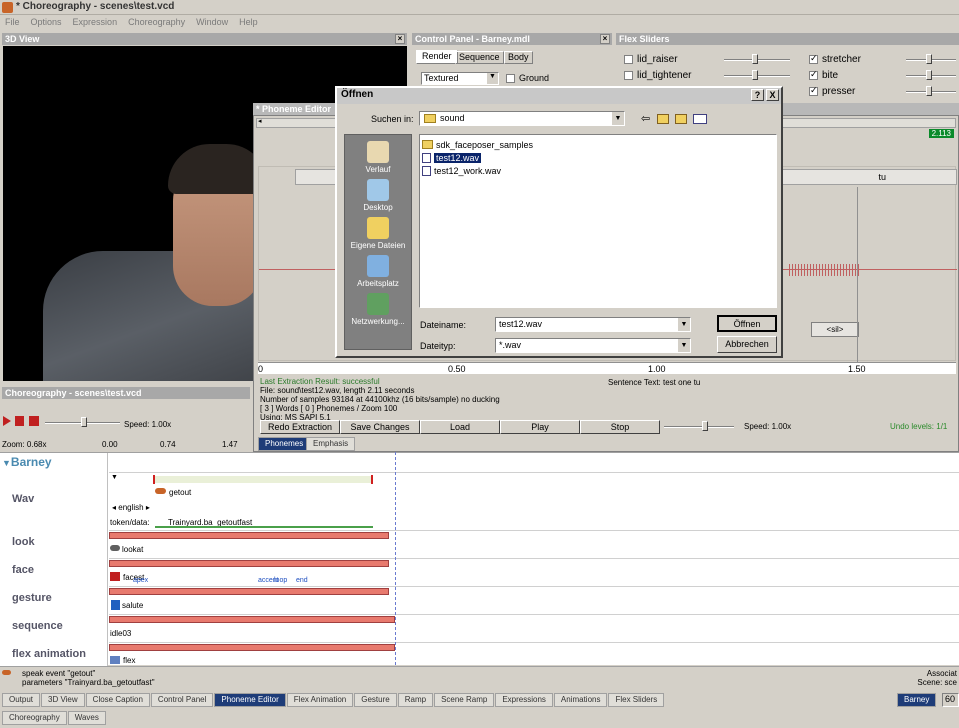  What do you see at coordinates (620, 427) in the screenshot?
I see `stop-button: Stop` at bounding box center [620, 427].